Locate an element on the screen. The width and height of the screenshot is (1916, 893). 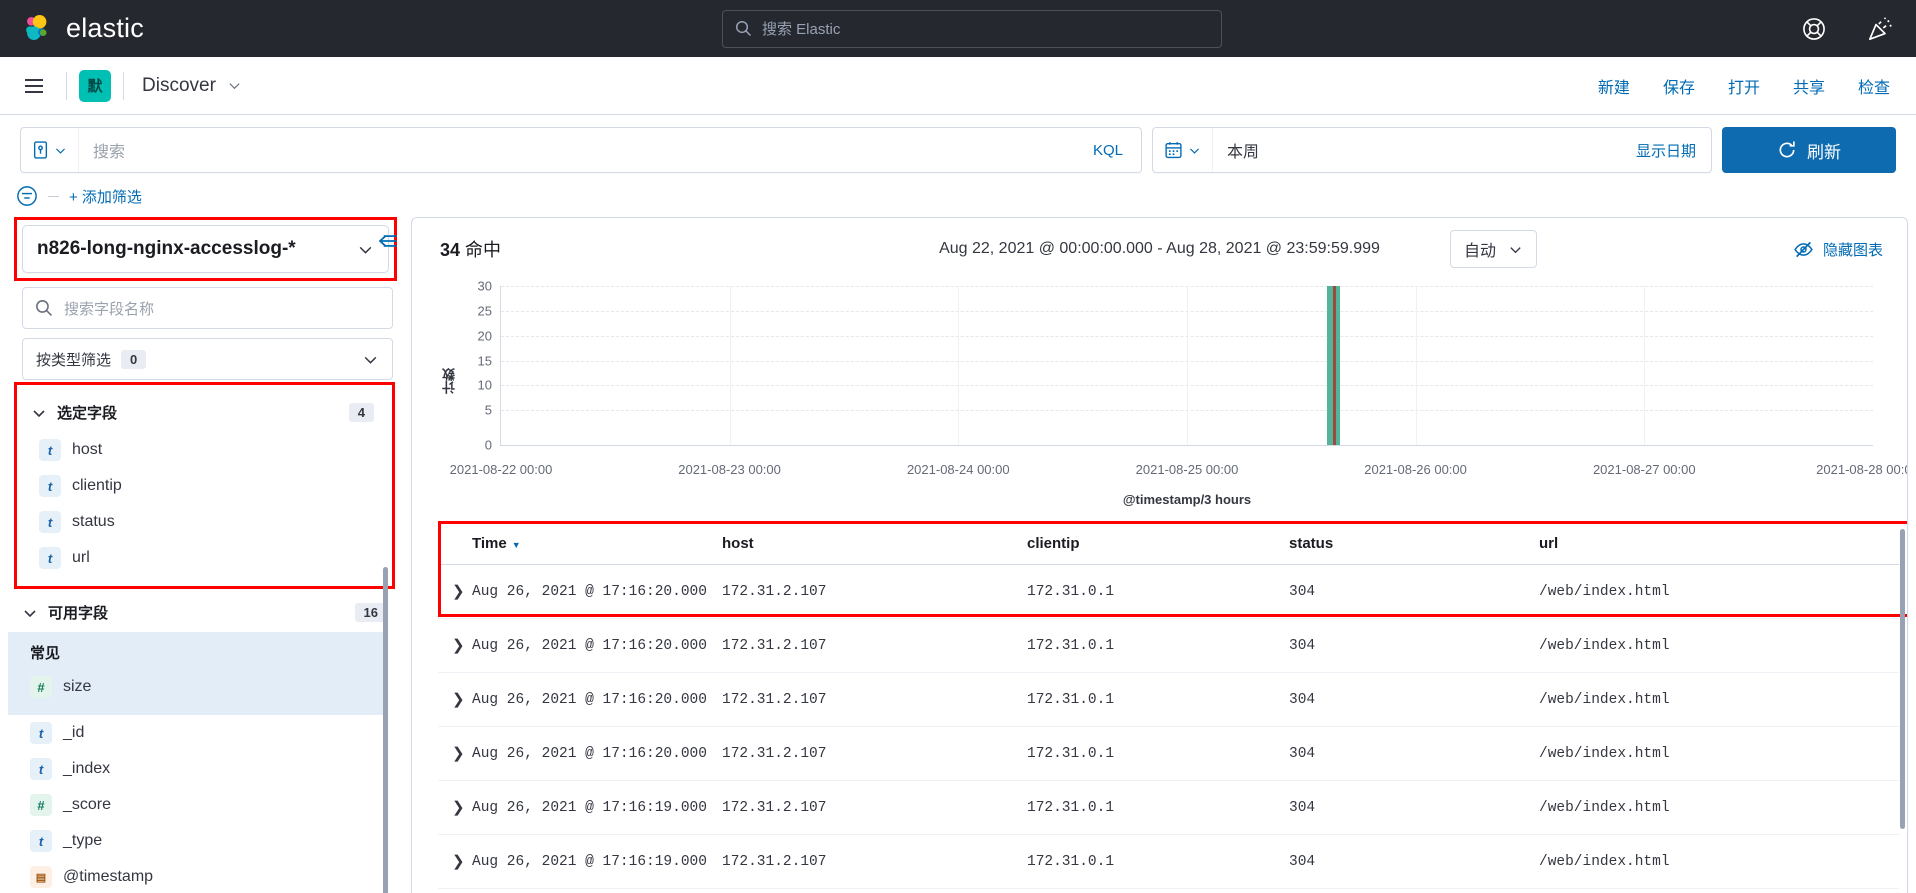
field-item-_score: # _score is located at coordinates (206, 805).